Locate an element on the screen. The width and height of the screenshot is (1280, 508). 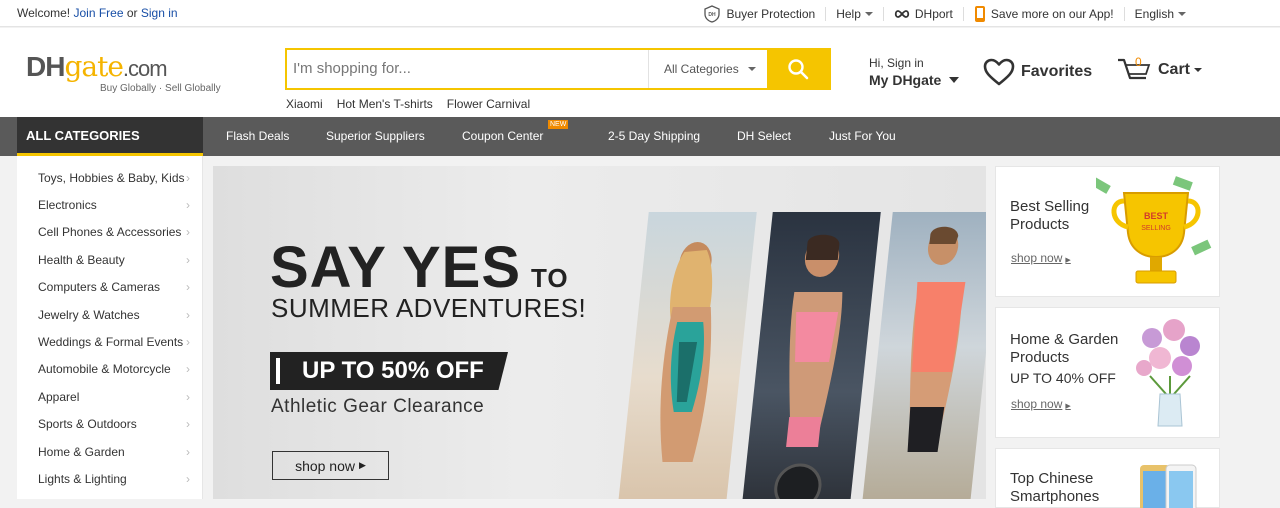
sidebar-category-label: Apparel is located at coordinates (59, 396).